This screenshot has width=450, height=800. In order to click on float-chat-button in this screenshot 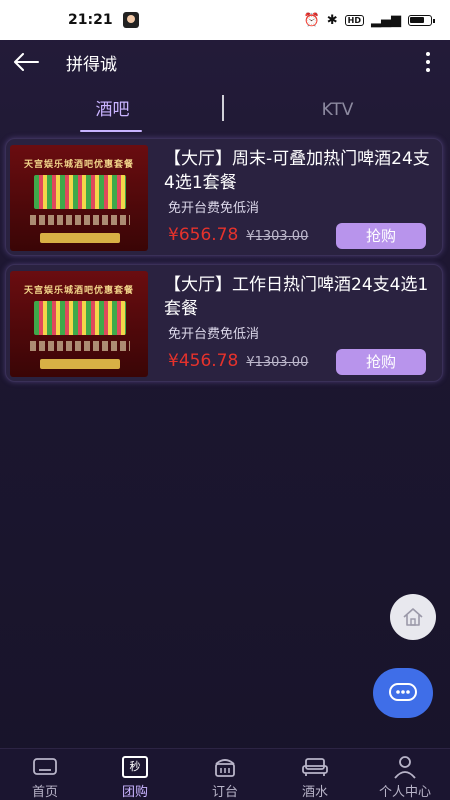, I will do `click(403, 693)`.